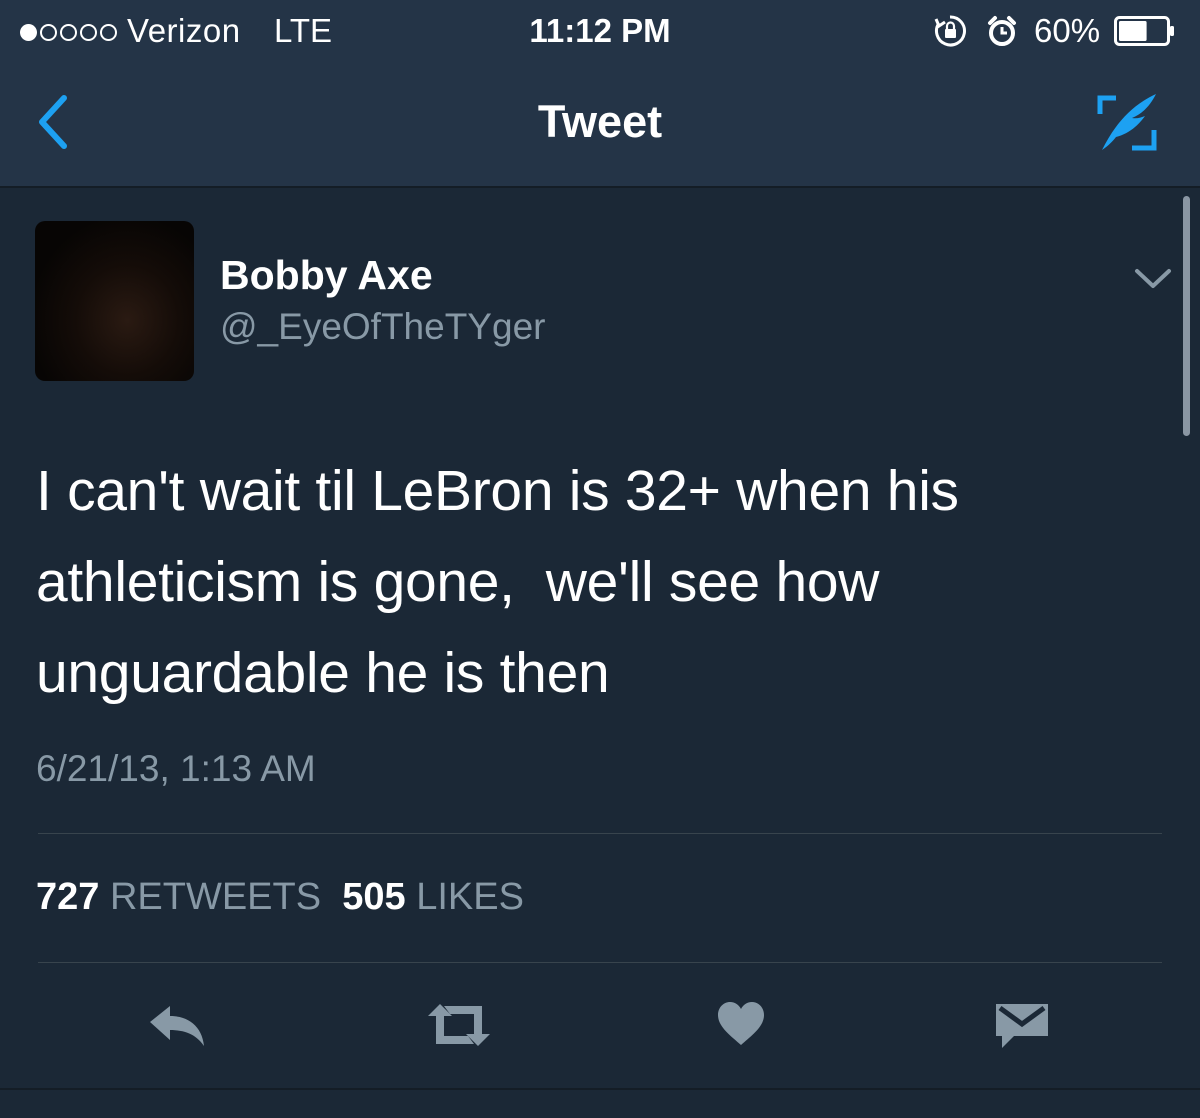  I want to click on page-title: Tweet, so click(600, 121).